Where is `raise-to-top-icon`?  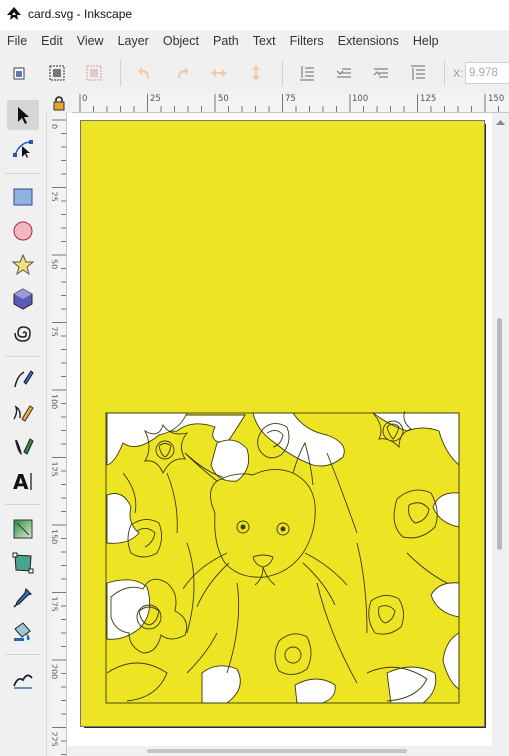 raise-to-top-icon is located at coordinates (418, 73).